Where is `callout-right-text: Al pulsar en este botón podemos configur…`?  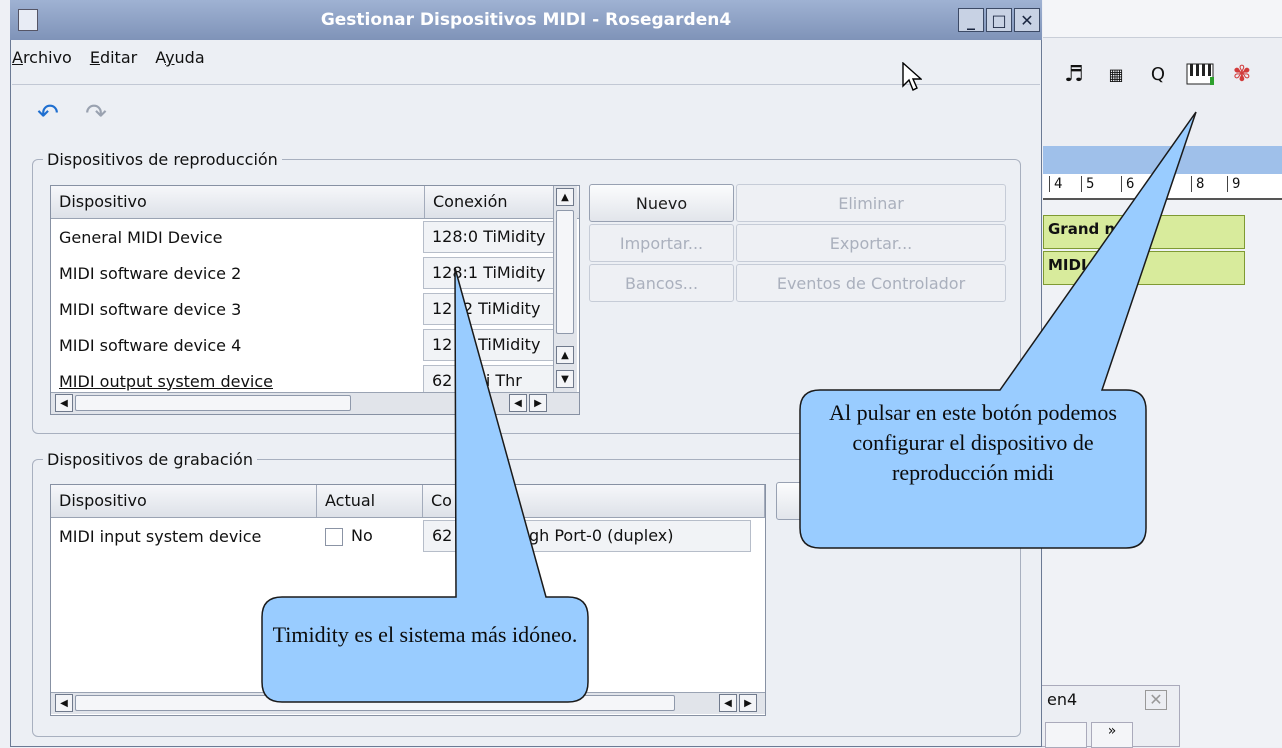
callout-right-text: Al pulsar en este botón podemos configur… is located at coordinates (973, 442).